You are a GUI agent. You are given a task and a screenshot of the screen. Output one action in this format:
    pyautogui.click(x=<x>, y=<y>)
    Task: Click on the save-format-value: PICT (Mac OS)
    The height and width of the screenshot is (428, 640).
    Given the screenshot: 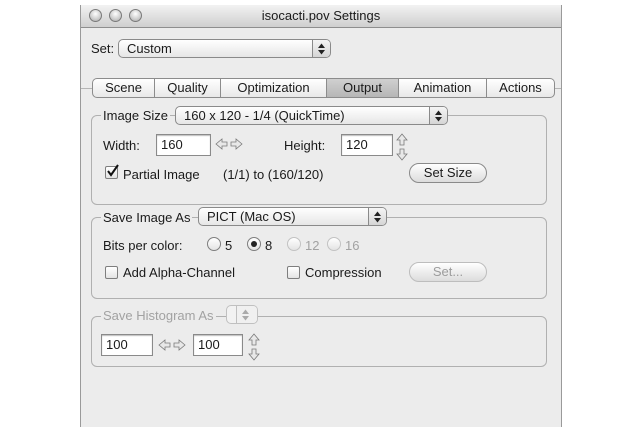 What is the action you would take?
    pyautogui.click(x=251, y=216)
    